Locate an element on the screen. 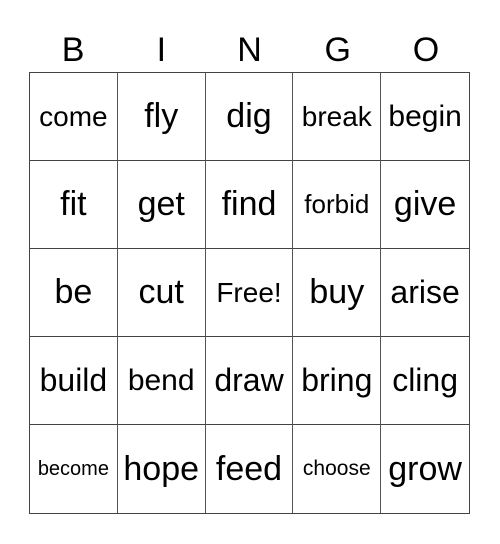 The width and height of the screenshot is (500, 544). header-letter-b: B is located at coordinates (73, 50).